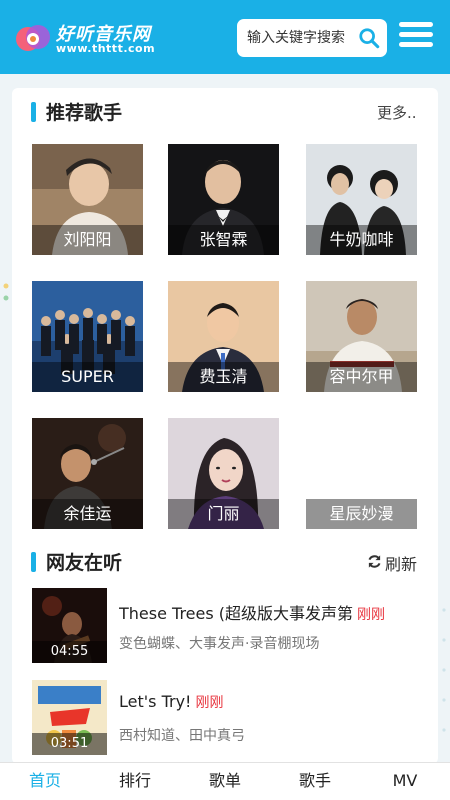  What do you see at coordinates (361, 240) in the screenshot?
I see `singer-name: 牛奶咖啡` at bounding box center [361, 240].